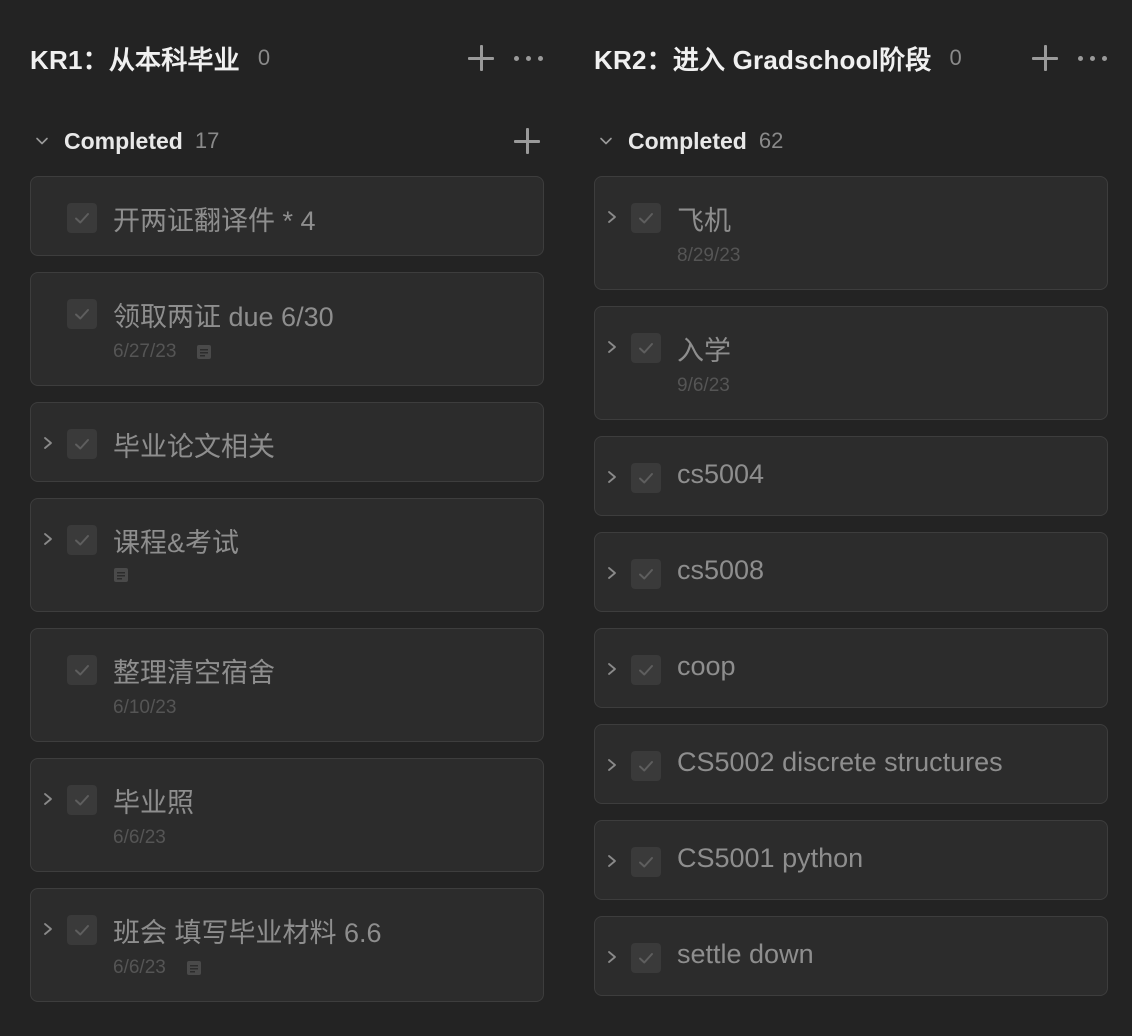  Describe the element at coordinates (135, 58) in the screenshot. I see `column-title: KR1：从本科毕业` at that location.